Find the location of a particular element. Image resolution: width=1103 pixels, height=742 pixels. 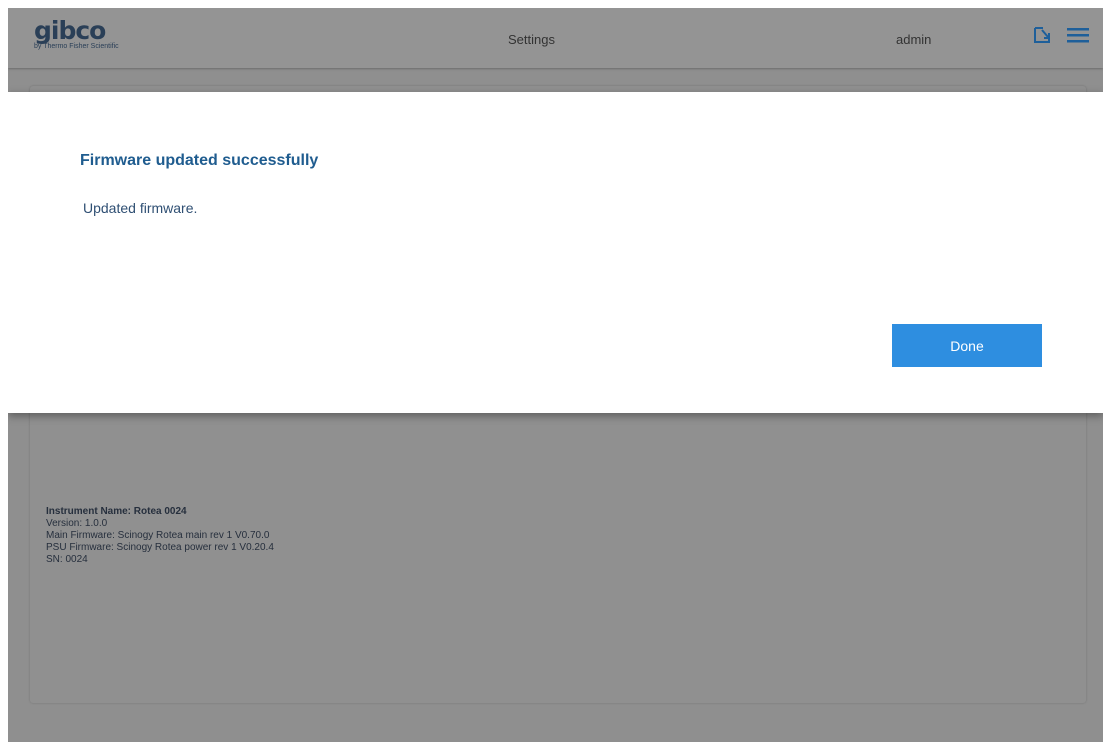

dialog-message: Updated firmware. is located at coordinates (140, 208).